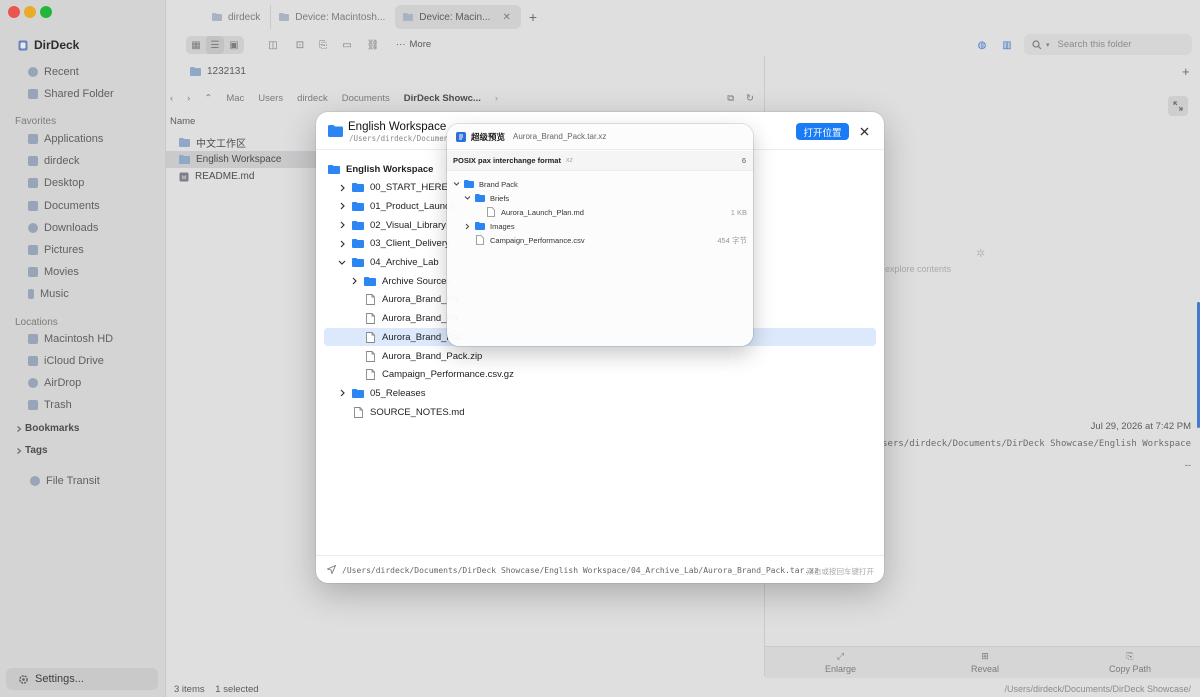  Describe the element at coordinates (864, 131) in the screenshot. I see `close-icon` at that location.